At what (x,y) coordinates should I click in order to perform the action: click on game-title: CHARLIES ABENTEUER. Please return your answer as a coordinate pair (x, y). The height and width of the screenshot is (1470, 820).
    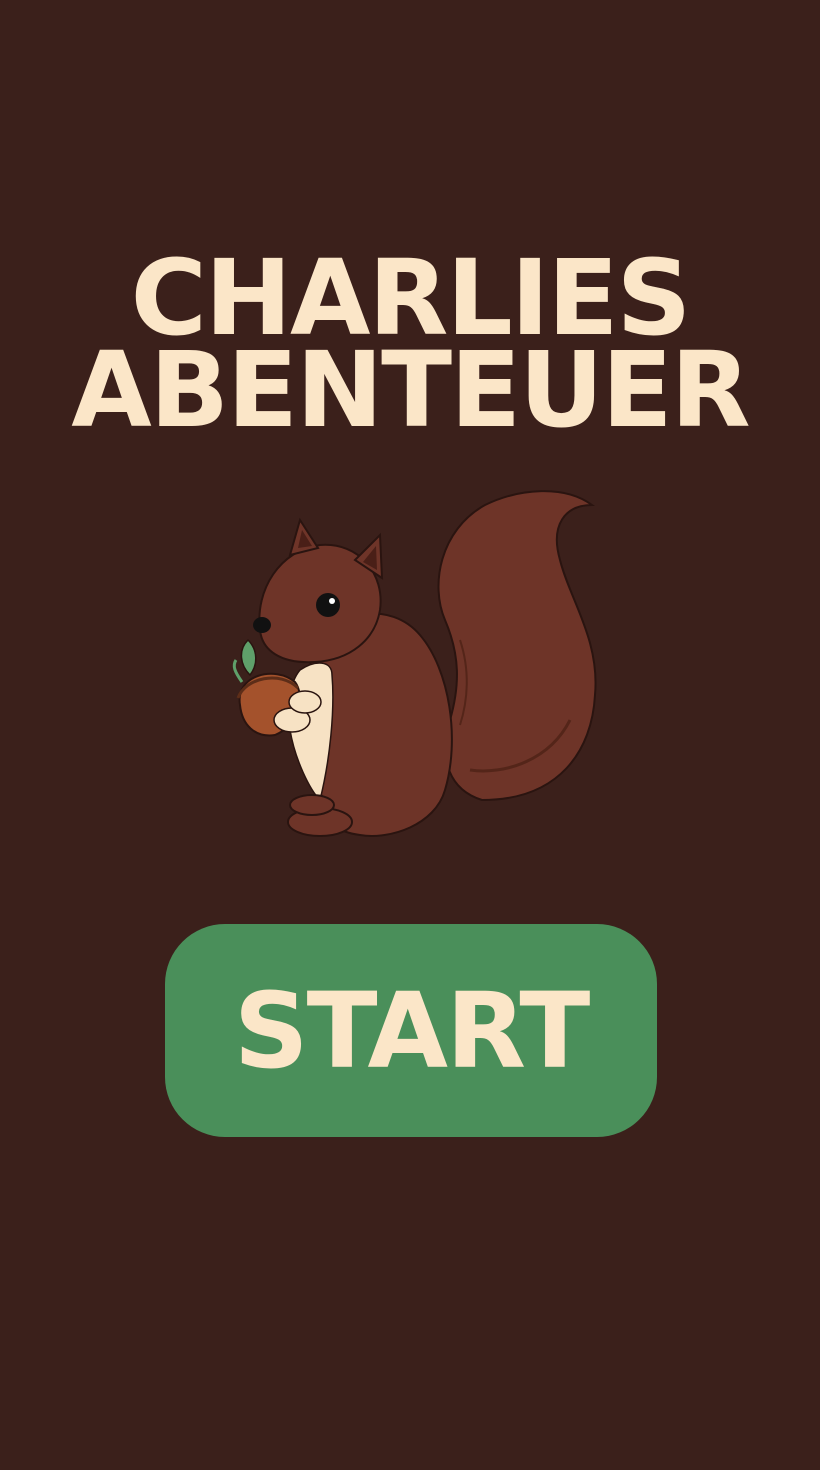
    Looking at the image, I should click on (410, 348).